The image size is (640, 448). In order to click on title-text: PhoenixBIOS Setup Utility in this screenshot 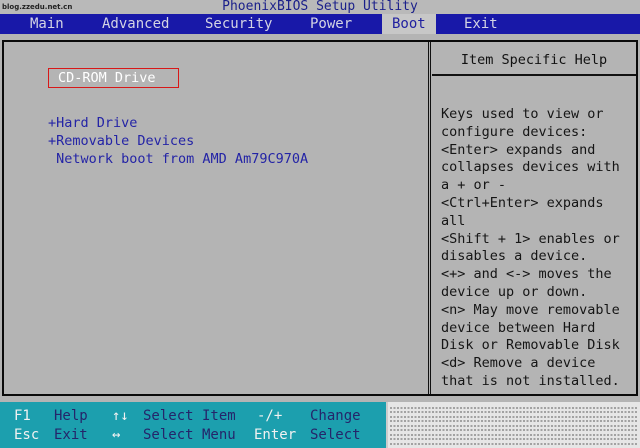, I will do `click(320, 7)`.